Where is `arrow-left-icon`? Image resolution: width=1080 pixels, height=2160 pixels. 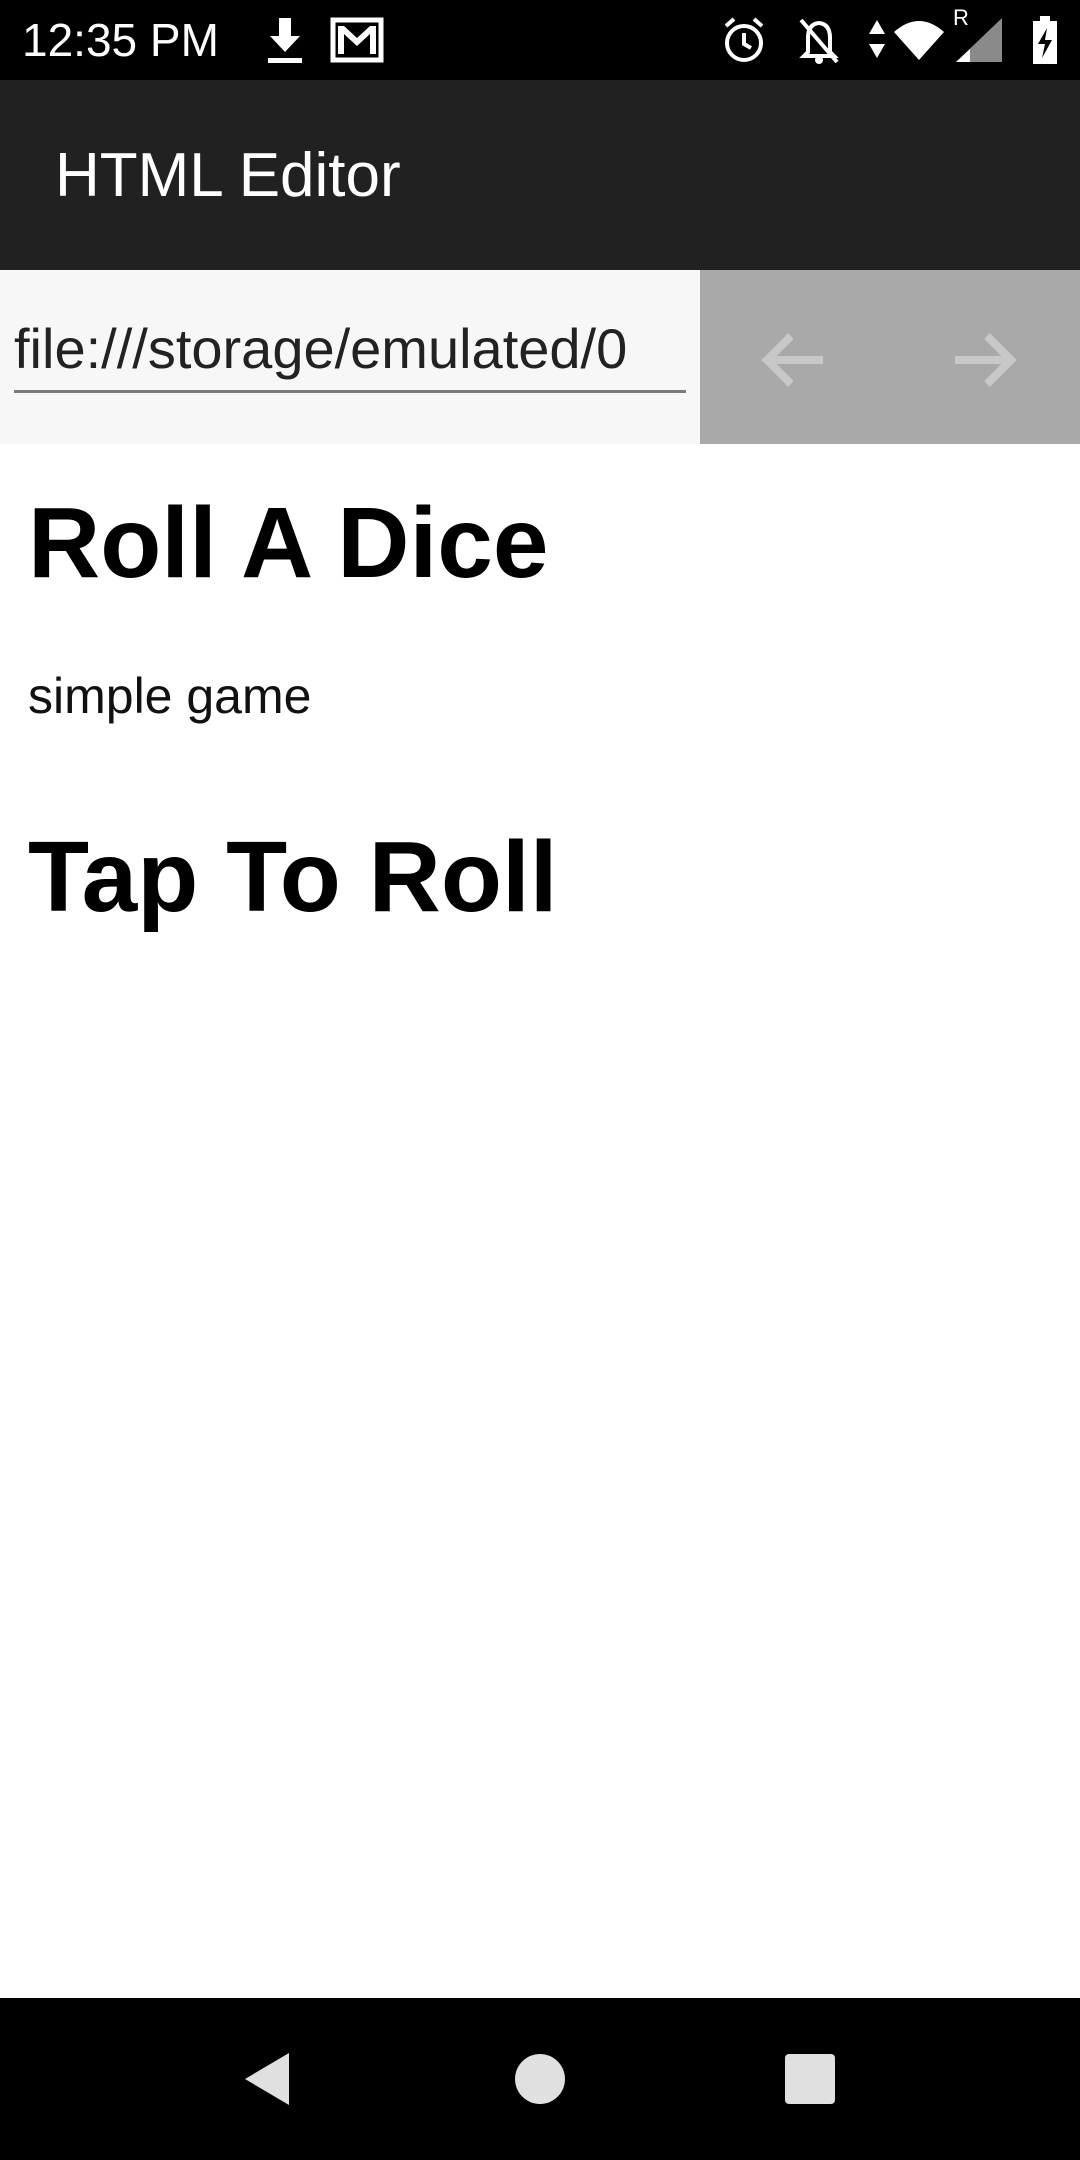
arrow-left-icon is located at coordinates (792, 360).